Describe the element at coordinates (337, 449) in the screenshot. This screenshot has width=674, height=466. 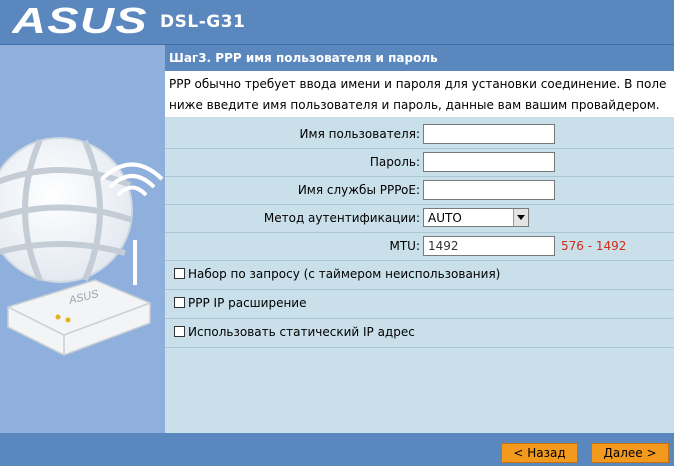
I see `footer-bar: < Назад Далее >` at that location.